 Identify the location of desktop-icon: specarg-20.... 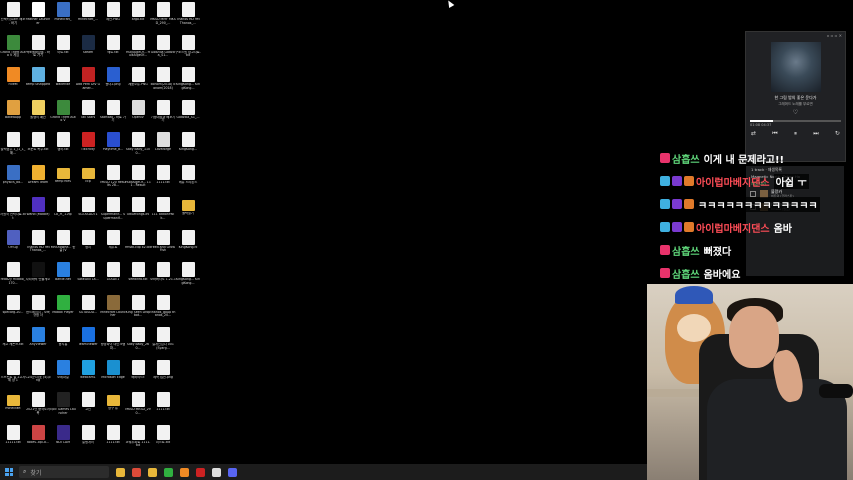
(13, 310).